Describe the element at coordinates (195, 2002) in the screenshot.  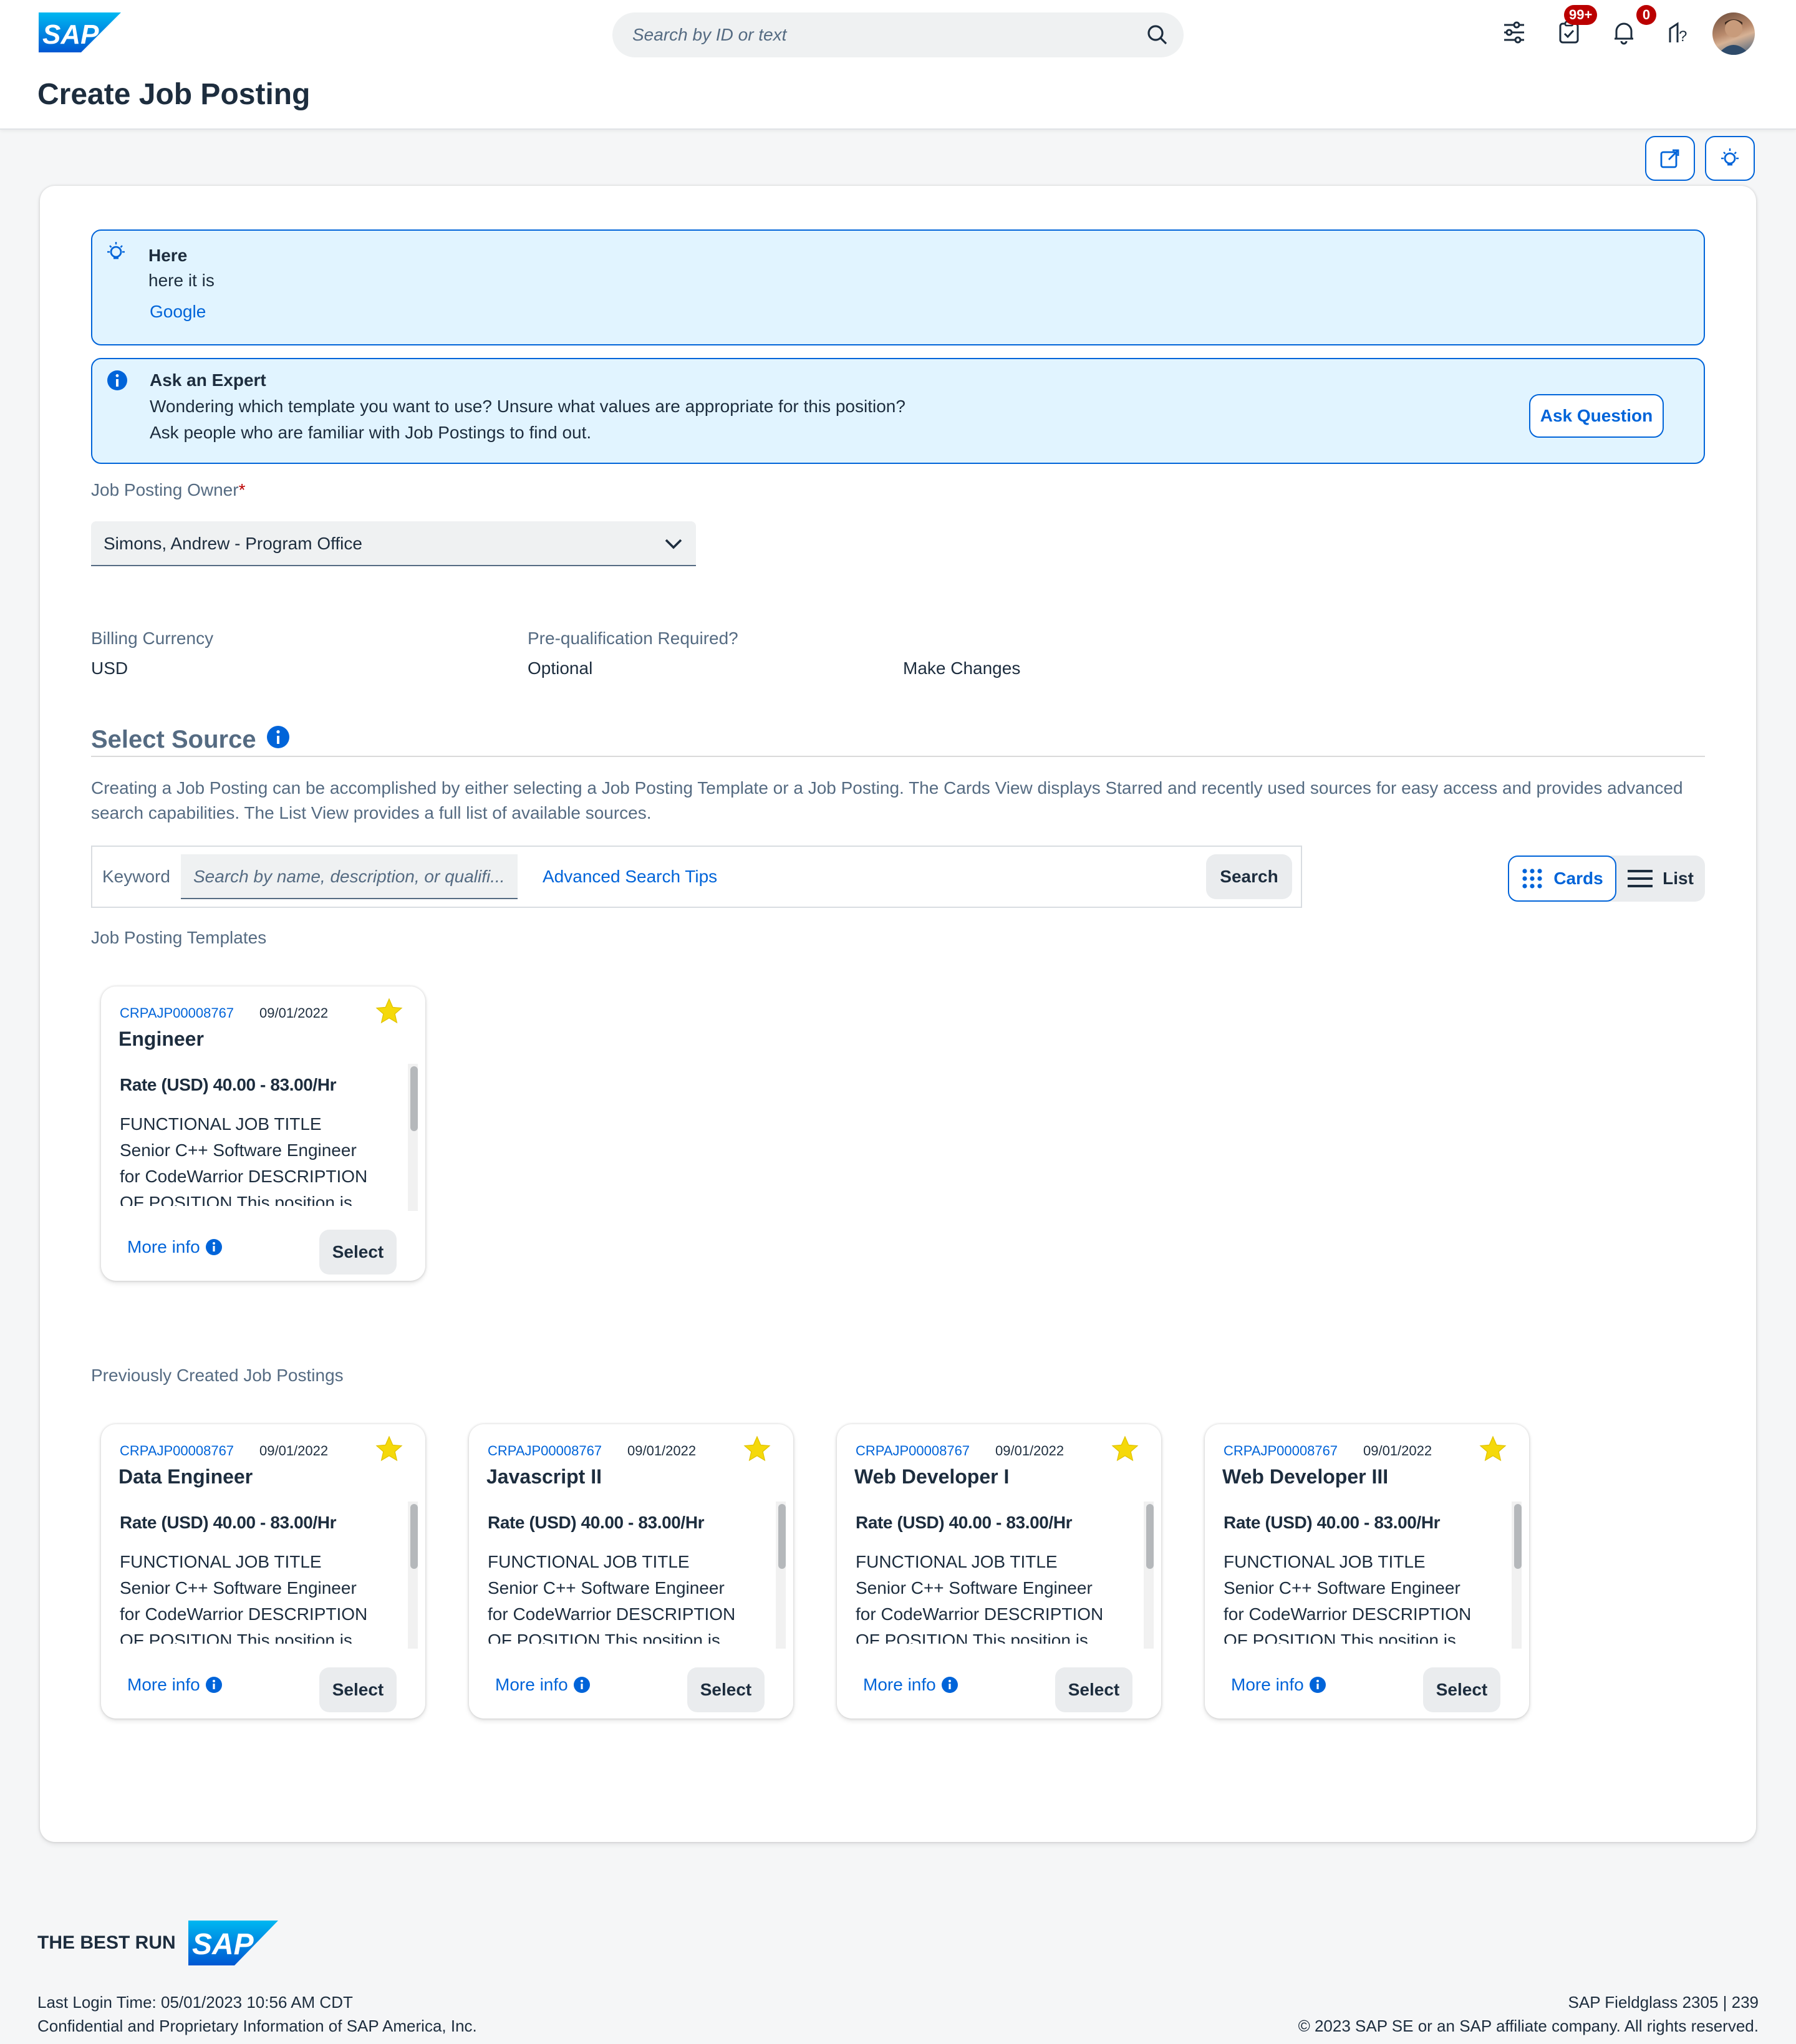
I see `last-login-text: Last Login Time: 05/01/2023 10:56 AM CDT` at that location.